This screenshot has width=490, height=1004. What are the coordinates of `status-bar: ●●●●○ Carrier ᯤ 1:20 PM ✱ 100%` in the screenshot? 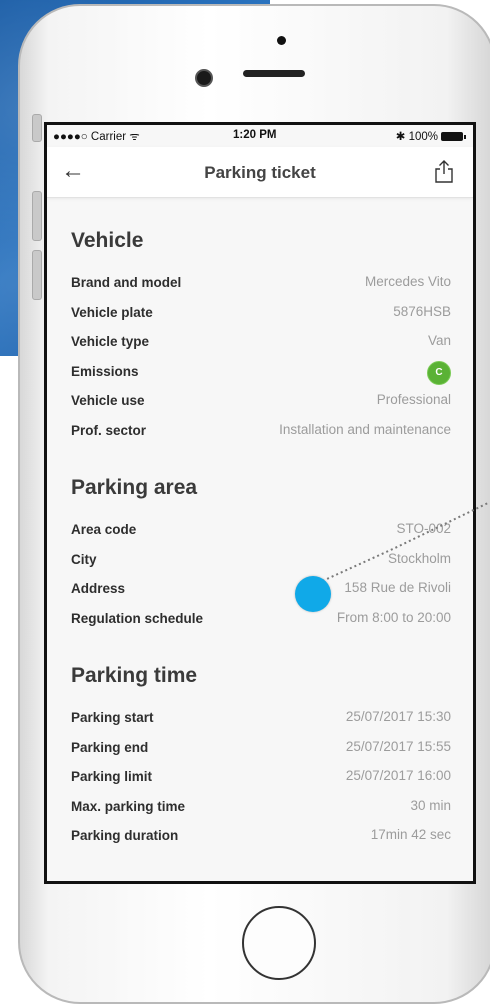 It's located at (260, 136).